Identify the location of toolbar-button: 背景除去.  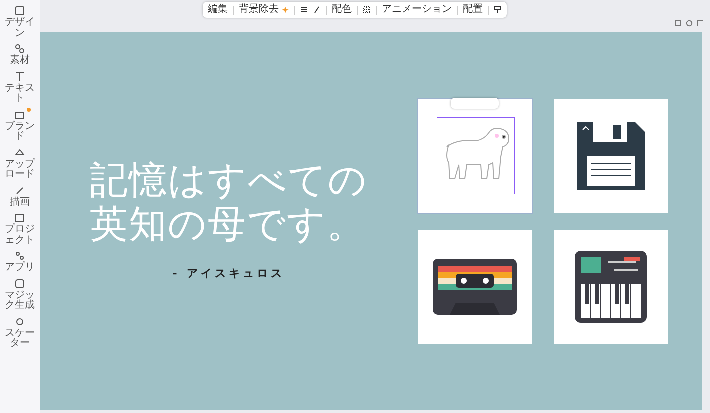
(264, 10).